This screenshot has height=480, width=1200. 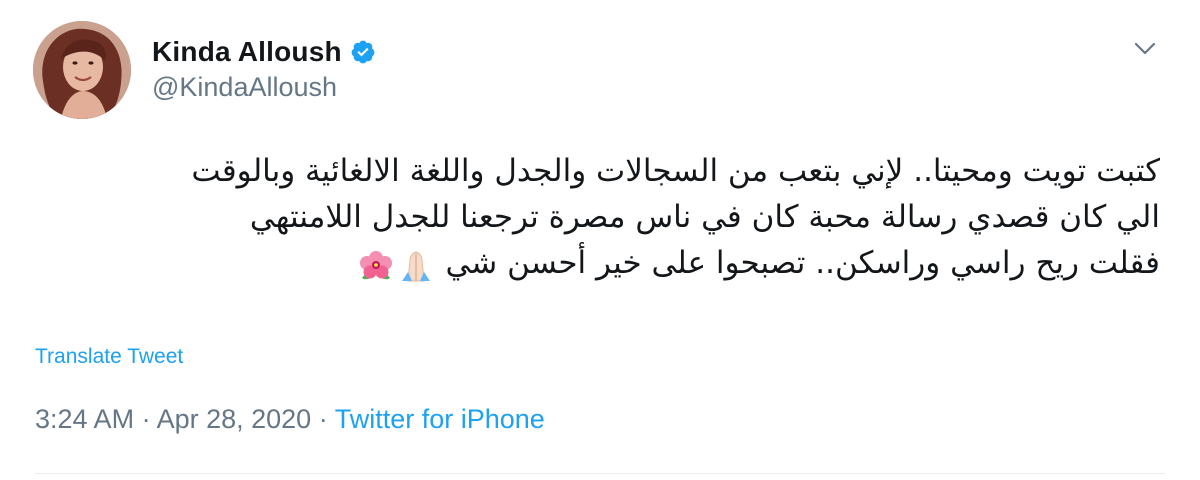 What do you see at coordinates (600, 473) in the screenshot?
I see `divider` at bounding box center [600, 473].